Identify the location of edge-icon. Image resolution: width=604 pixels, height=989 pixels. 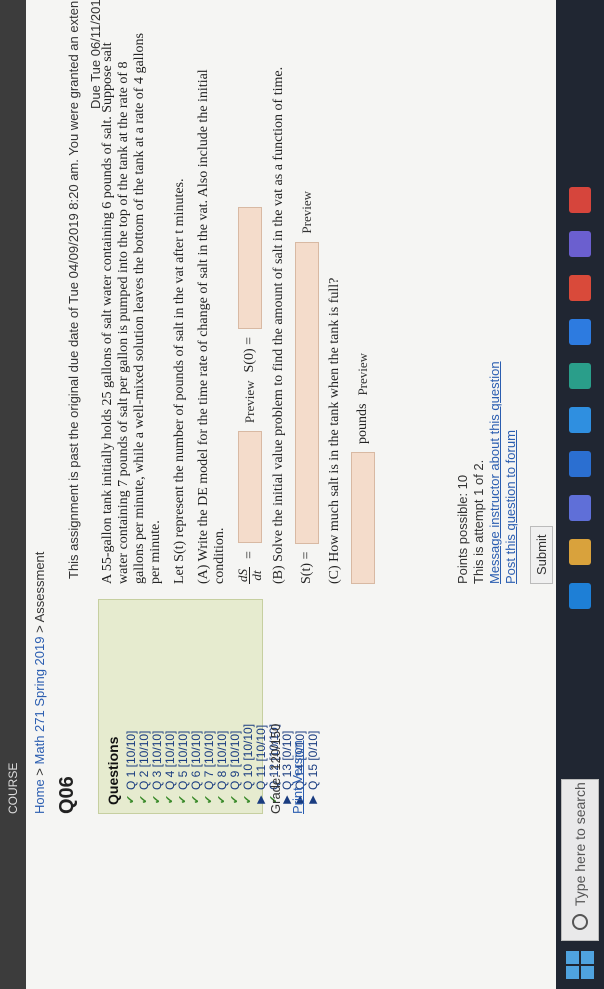
(580, 596).